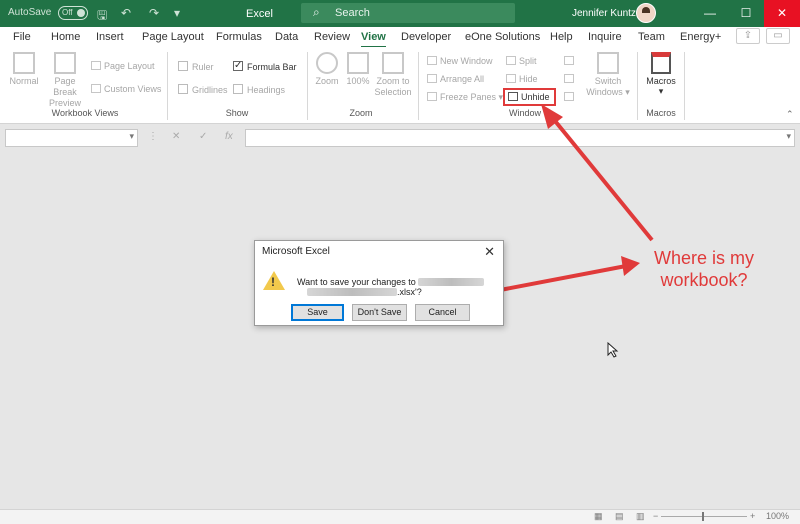  What do you see at coordinates (296, 251) in the screenshot?
I see `dialog-title: Microsoft Excel` at bounding box center [296, 251].